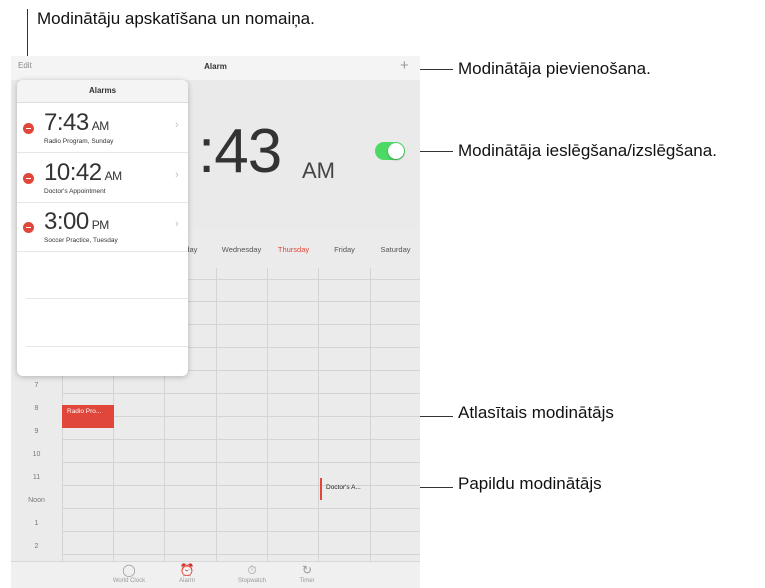  Describe the element at coordinates (176, 18) in the screenshot. I see `callout-view-change: Modinātāju apskatīšana un nomaiņa.` at that location.